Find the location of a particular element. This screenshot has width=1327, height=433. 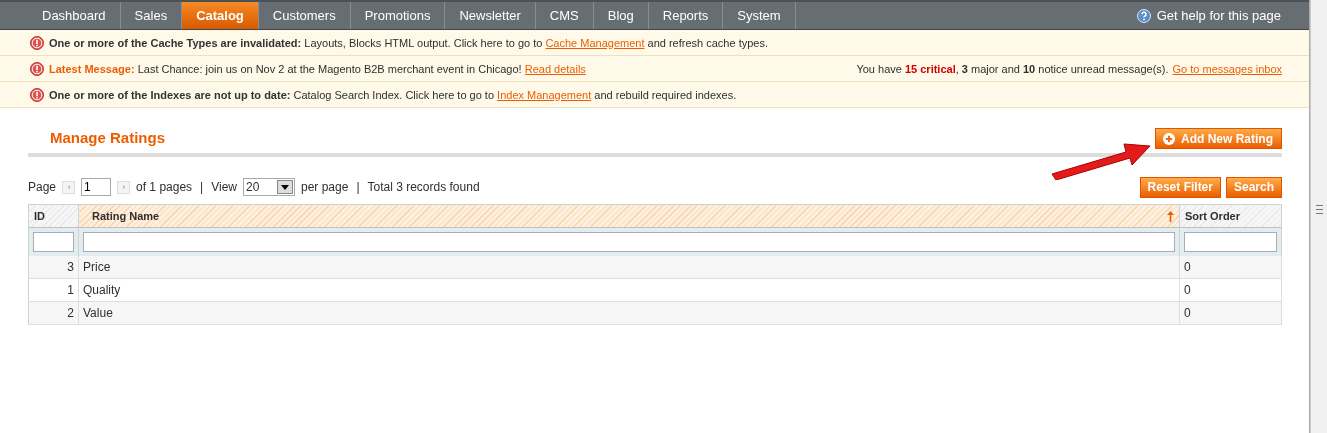

next-page-button is located at coordinates (124, 187).